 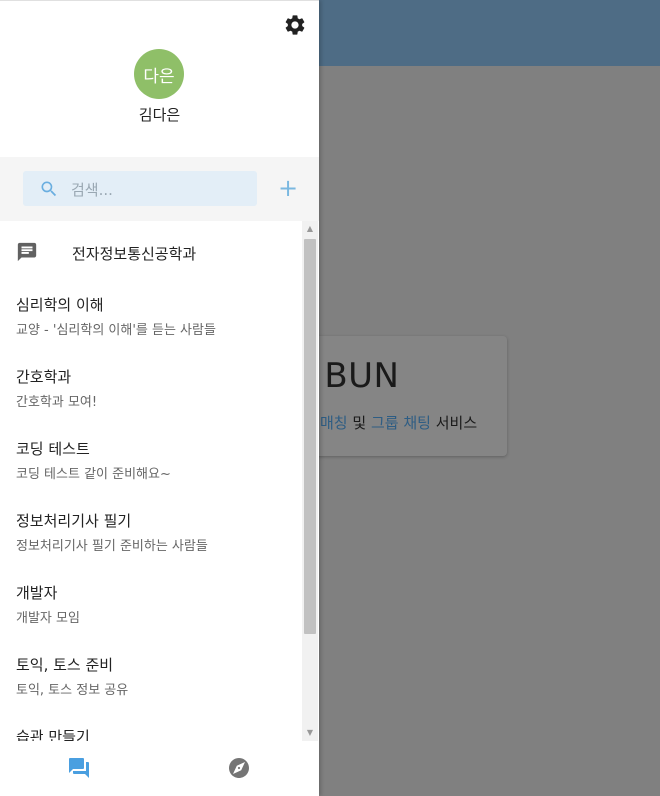 What do you see at coordinates (116, 330) in the screenshot?
I see `room-subtitle: 교양 - '심리학의 이해'를 듣는 사람들` at bounding box center [116, 330].